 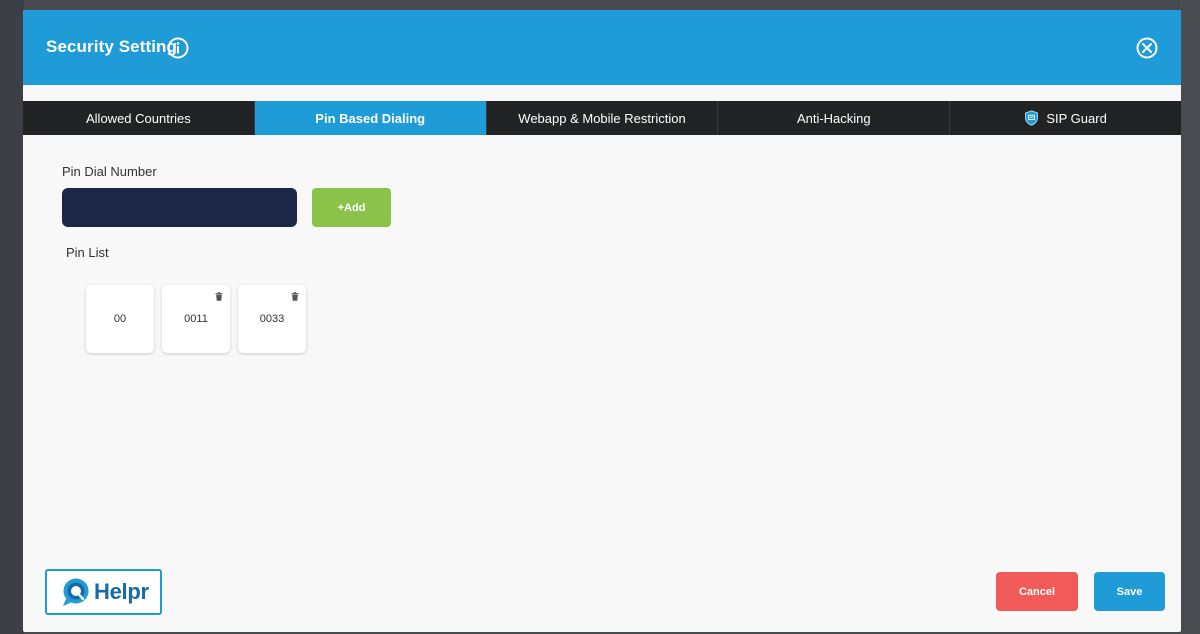 What do you see at coordinates (109, 171) in the screenshot?
I see `pin-dial-number-label: Pin Dial Number` at bounding box center [109, 171].